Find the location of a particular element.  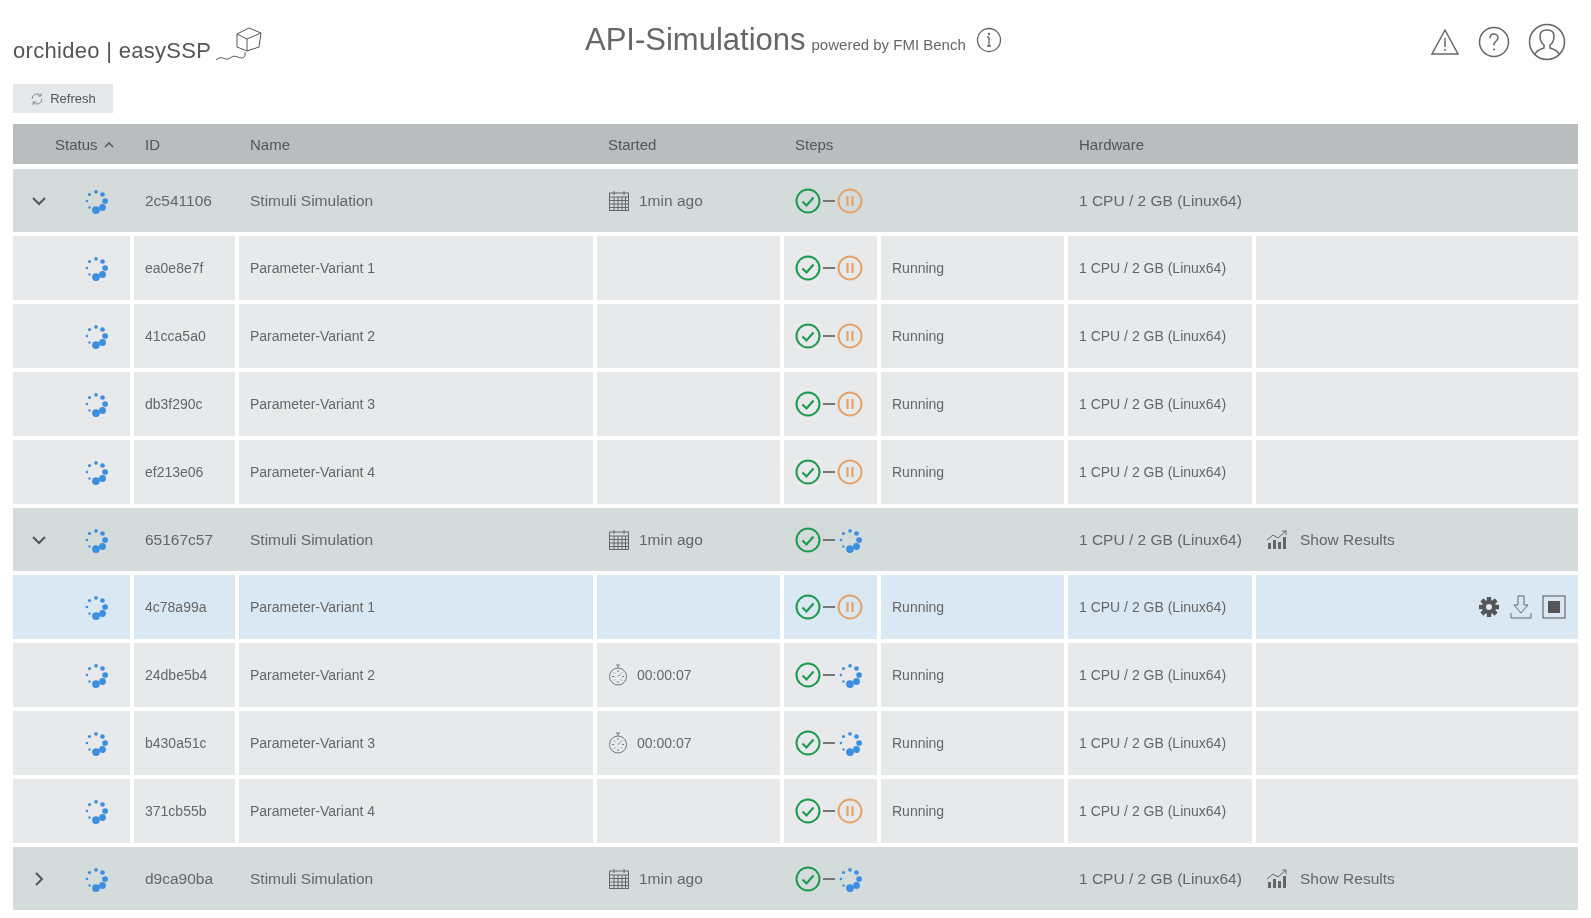

bar-chart-icon is located at coordinates (1277, 539).